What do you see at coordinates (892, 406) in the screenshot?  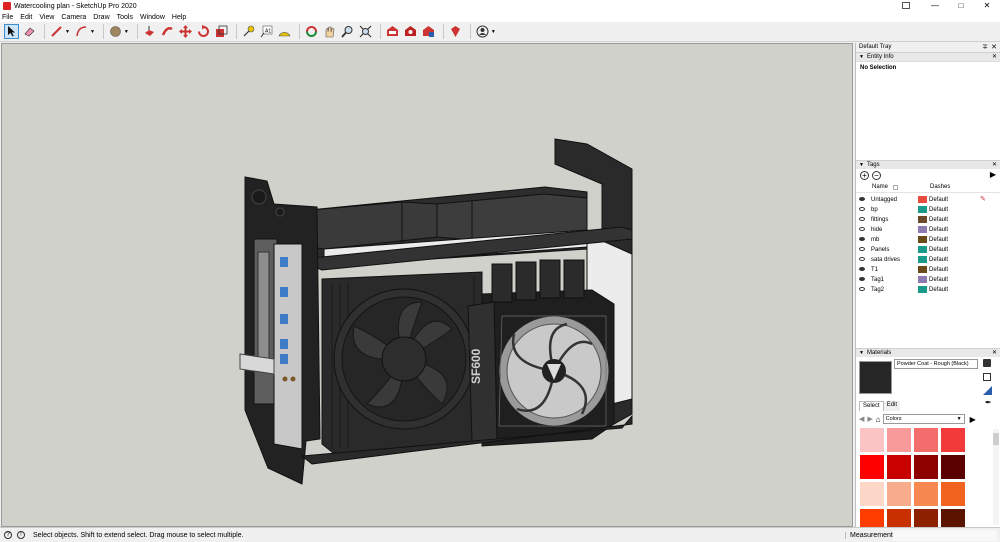 I see `tab-edit: Edit` at bounding box center [892, 406].